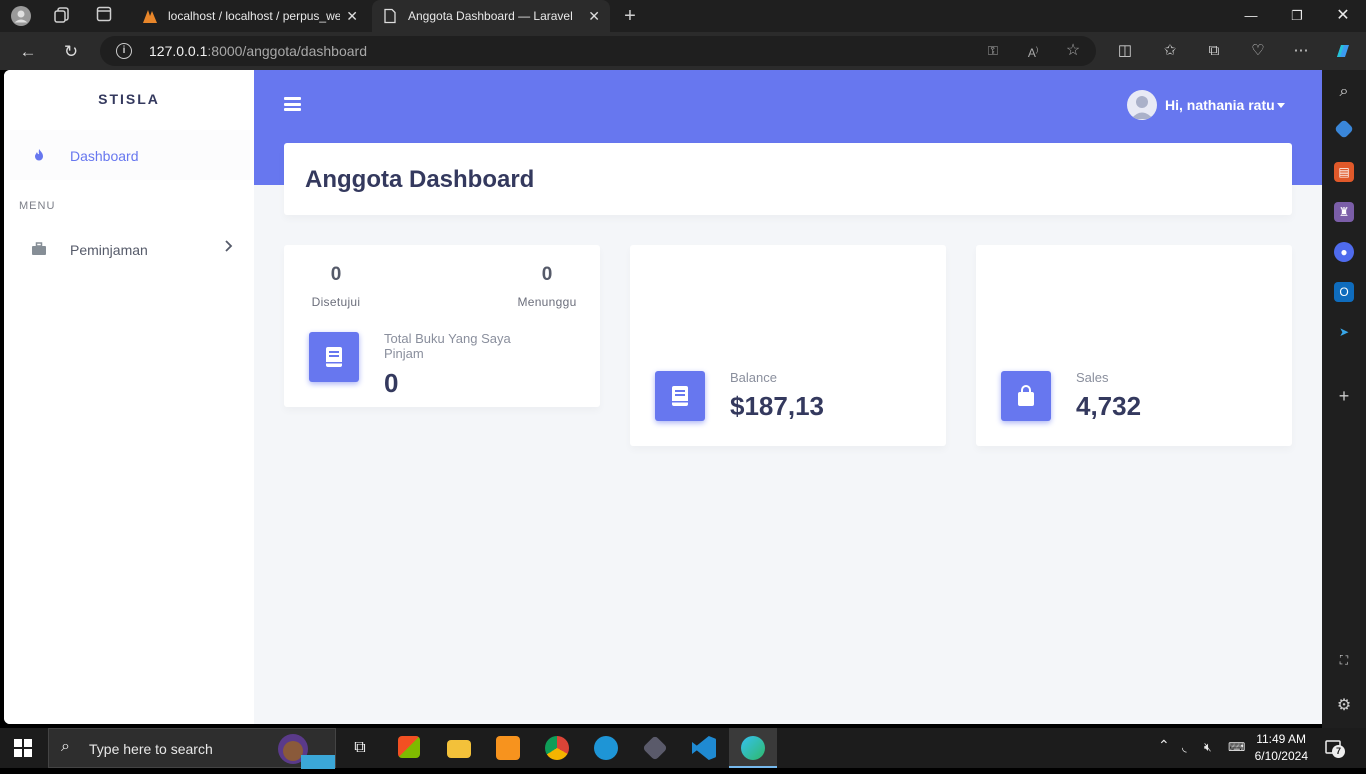 This screenshot has height=774, width=1366. I want to click on search-highlight-illustration, so click(305, 749).